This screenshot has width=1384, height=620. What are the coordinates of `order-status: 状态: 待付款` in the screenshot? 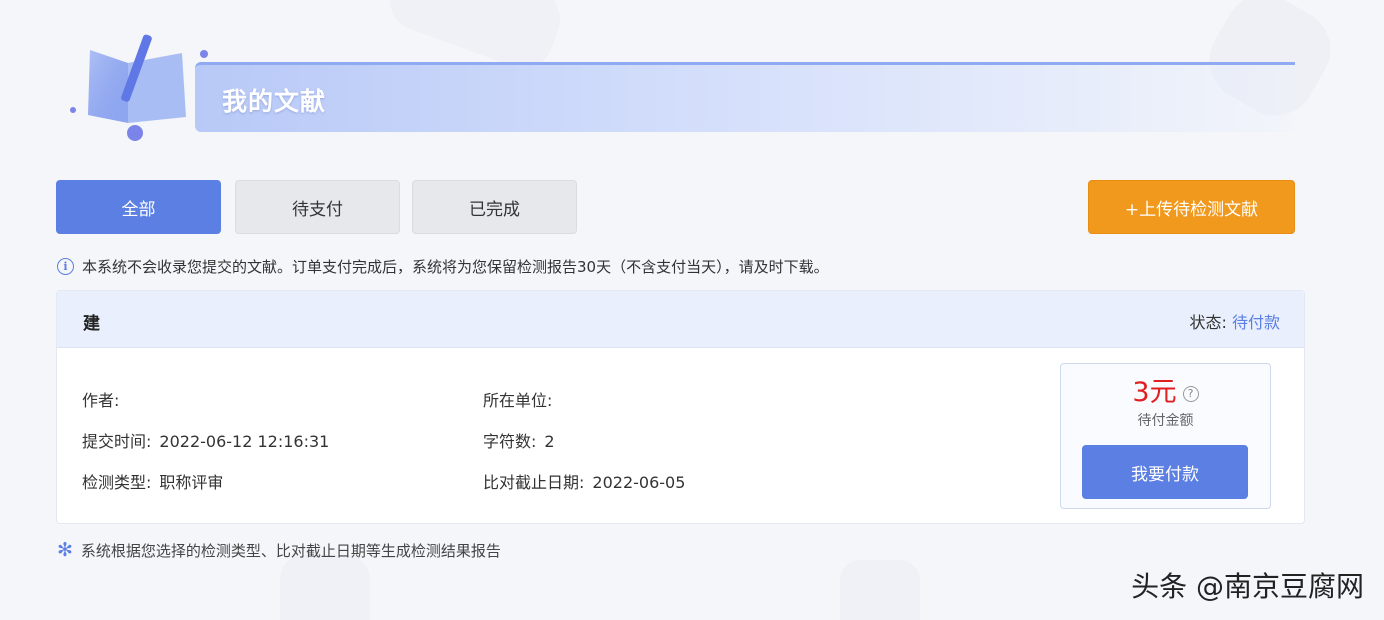 It's located at (1234, 321).